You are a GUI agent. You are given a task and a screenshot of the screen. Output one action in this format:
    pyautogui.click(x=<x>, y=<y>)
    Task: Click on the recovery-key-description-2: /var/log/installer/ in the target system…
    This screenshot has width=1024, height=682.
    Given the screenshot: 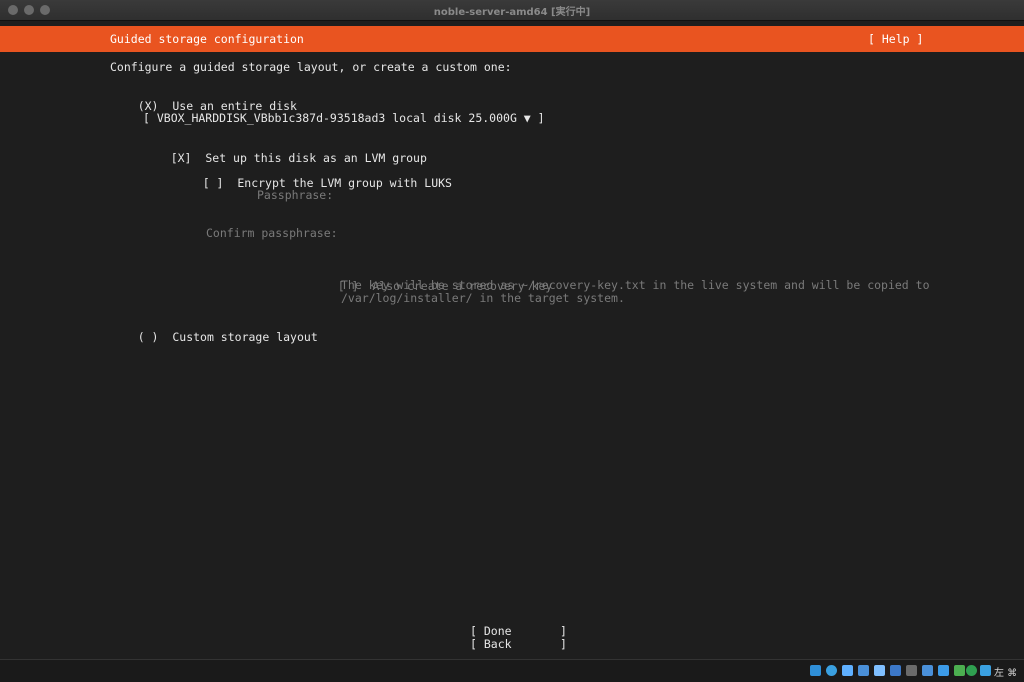 What is the action you would take?
    pyautogui.click(x=483, y=298)
    